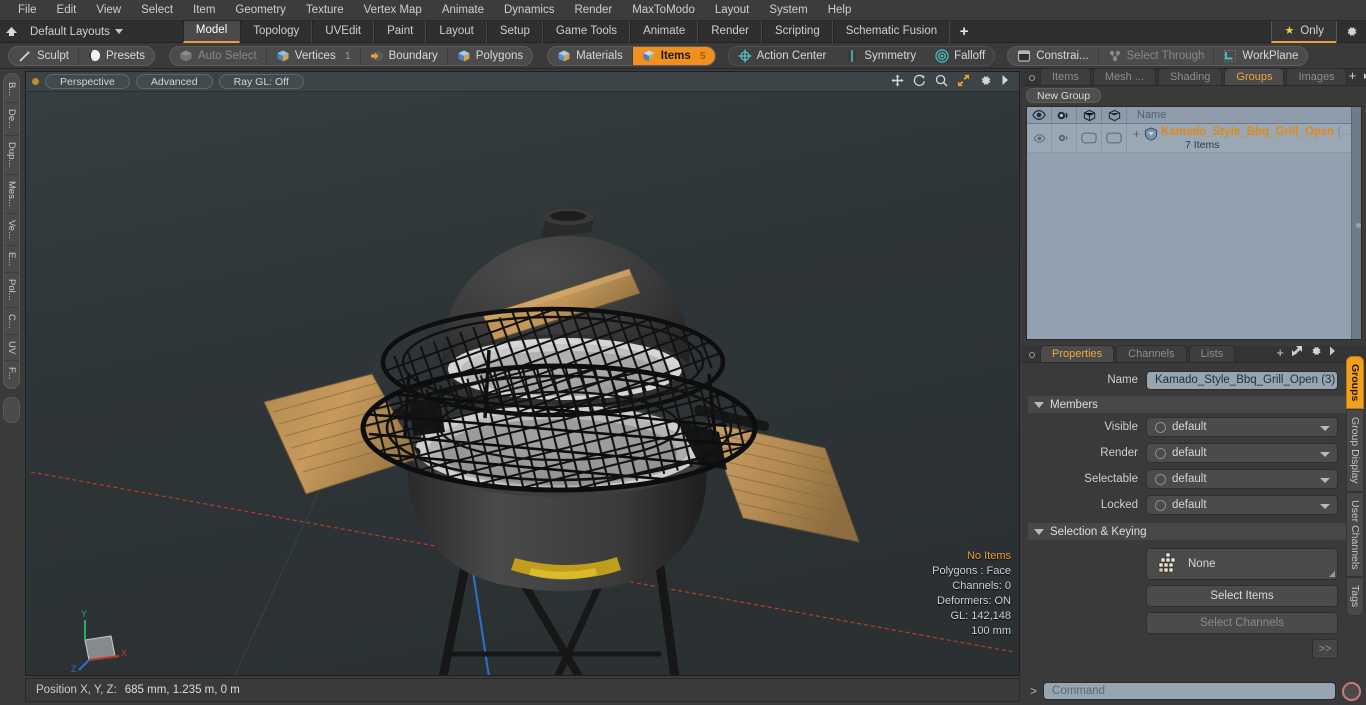 This screenshot has width=1366, height=705. What do you see at coordinates (490, 56) in the screenshot?
I see `polygons-button: Polygons` at bounding box center [490, 56].